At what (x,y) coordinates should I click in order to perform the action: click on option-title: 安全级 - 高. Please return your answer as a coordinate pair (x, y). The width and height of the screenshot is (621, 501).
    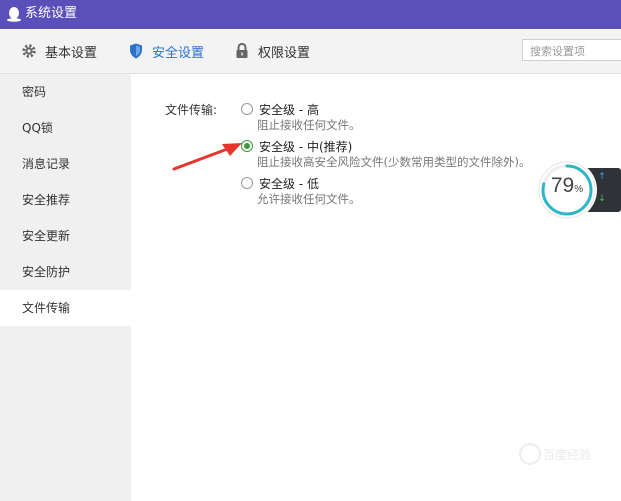
    Looking at the image, I should click on (289, 109).